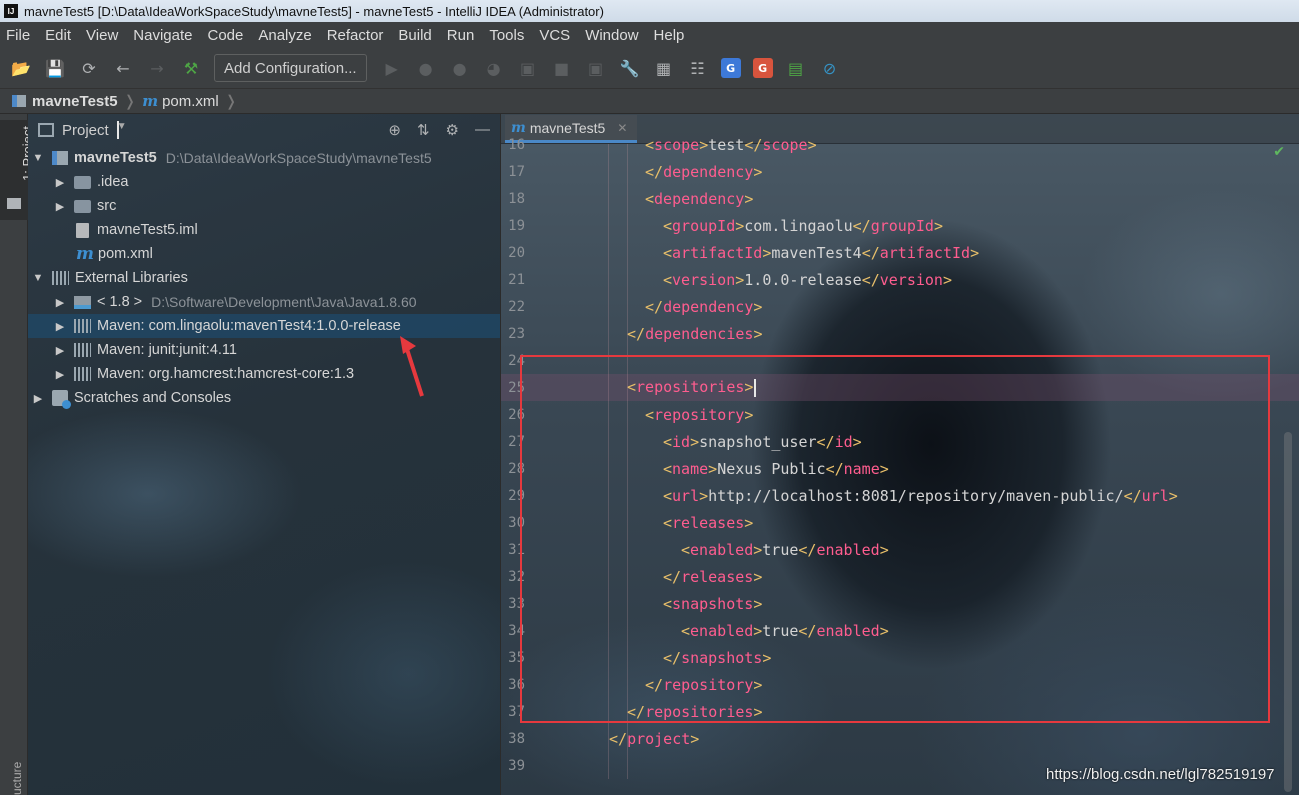 The width and height of the screenshot is (1299, 795). What do you see at coordinates (699, 333) in the screenshot?
I see `xml-tag-name: dependencies` at bounding box center [699, 333].